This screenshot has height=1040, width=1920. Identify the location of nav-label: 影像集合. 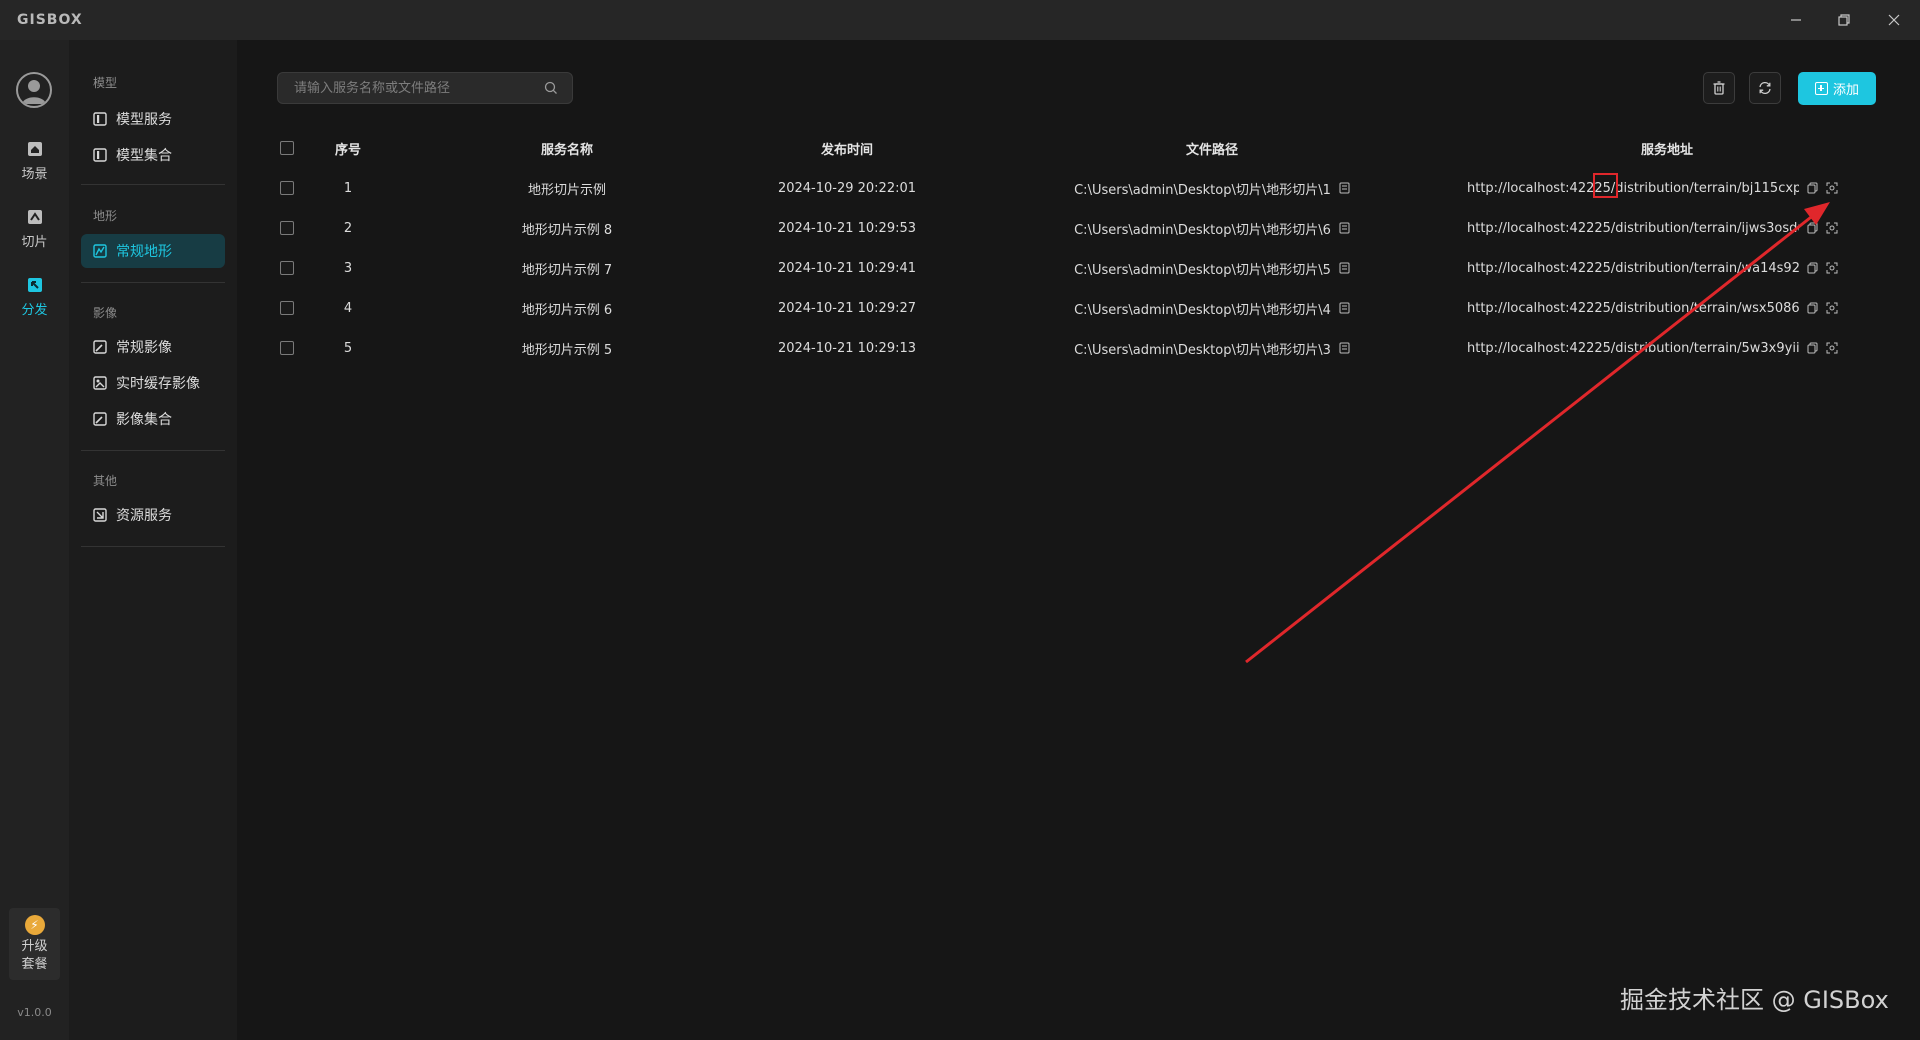
(144, 420).